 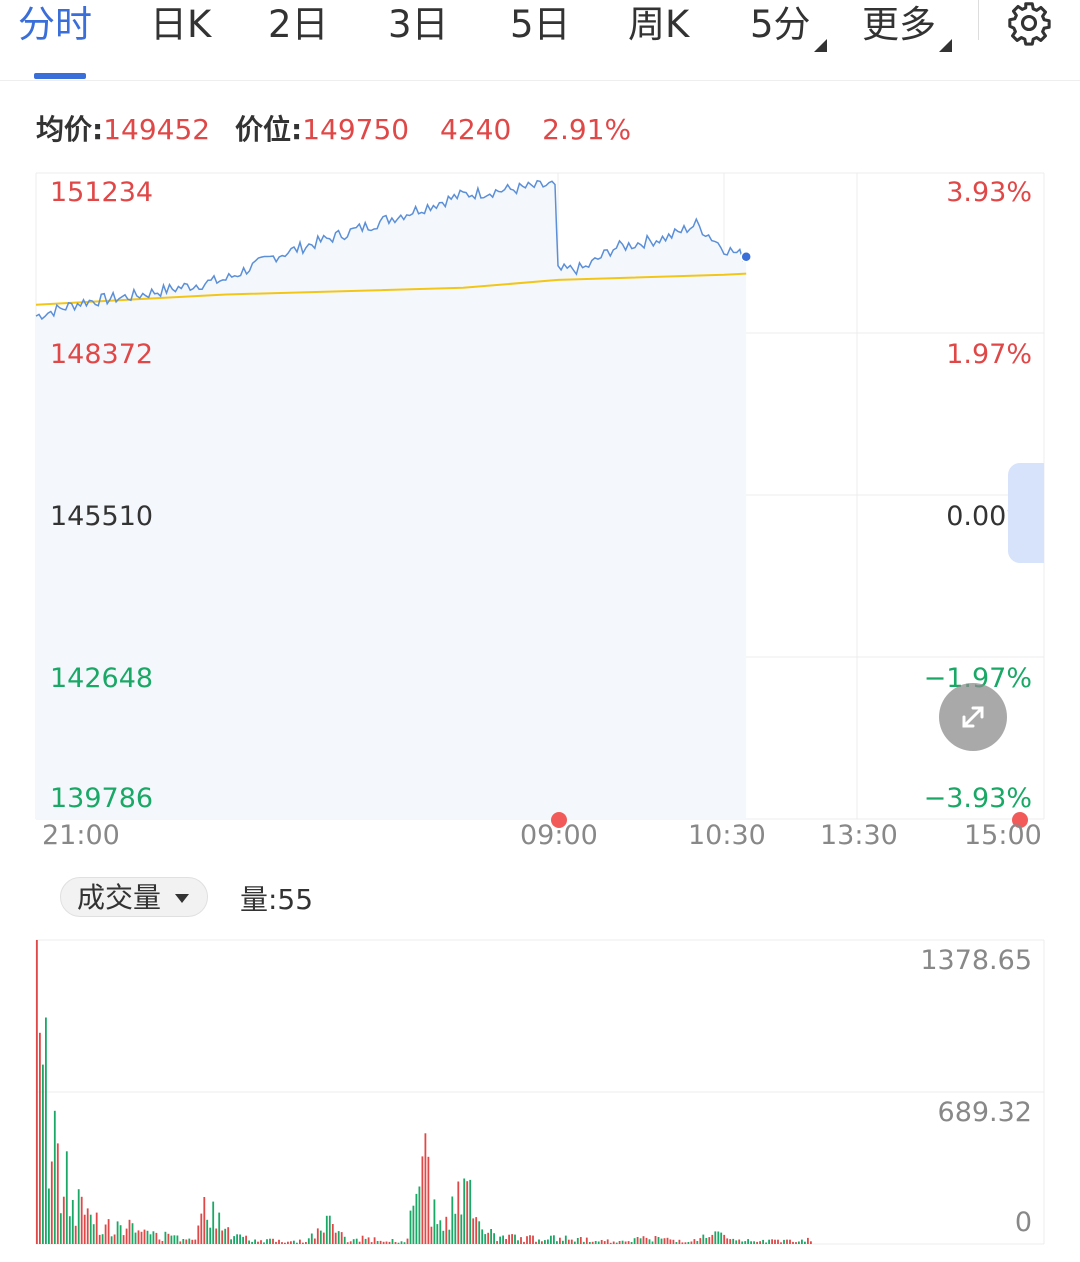 I want to click on dropdown-triangle-icon, so click(x=820, y=45).